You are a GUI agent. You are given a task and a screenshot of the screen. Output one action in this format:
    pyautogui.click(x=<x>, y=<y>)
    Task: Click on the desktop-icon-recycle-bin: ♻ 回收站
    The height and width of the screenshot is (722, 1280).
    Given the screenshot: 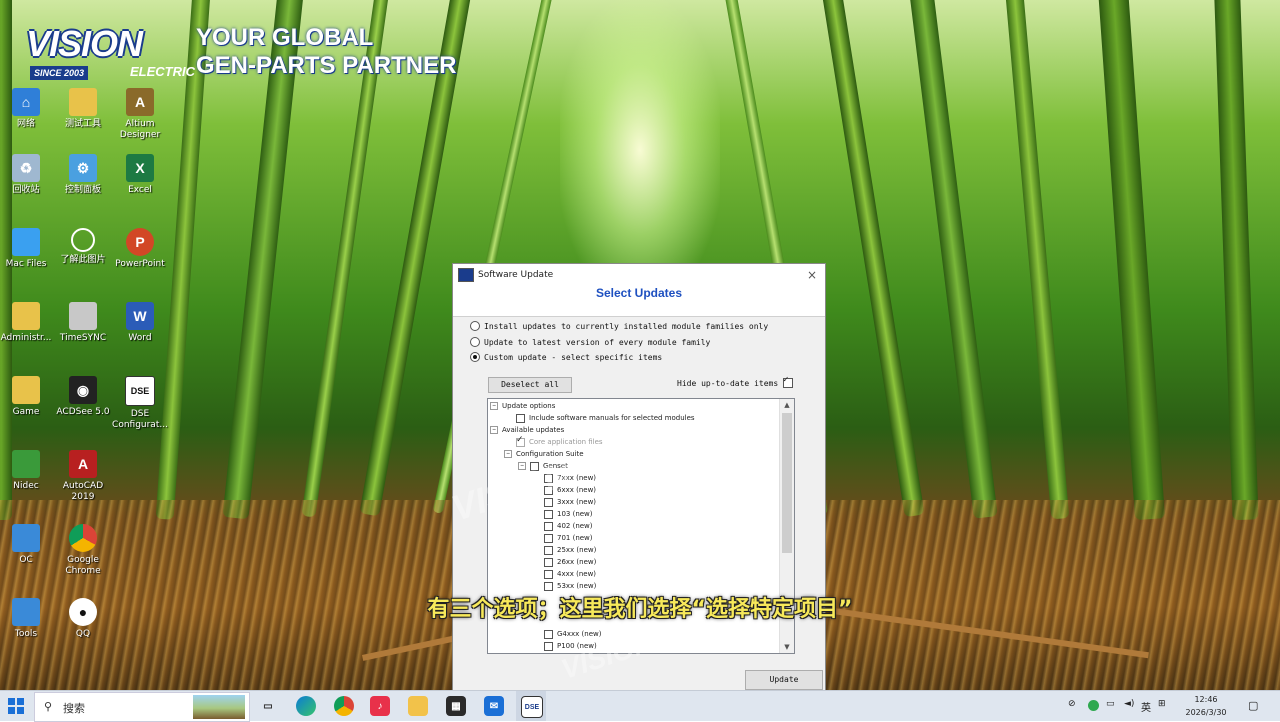 What is the action you would take?
    pyautogui.click(x=29, y=182)
    